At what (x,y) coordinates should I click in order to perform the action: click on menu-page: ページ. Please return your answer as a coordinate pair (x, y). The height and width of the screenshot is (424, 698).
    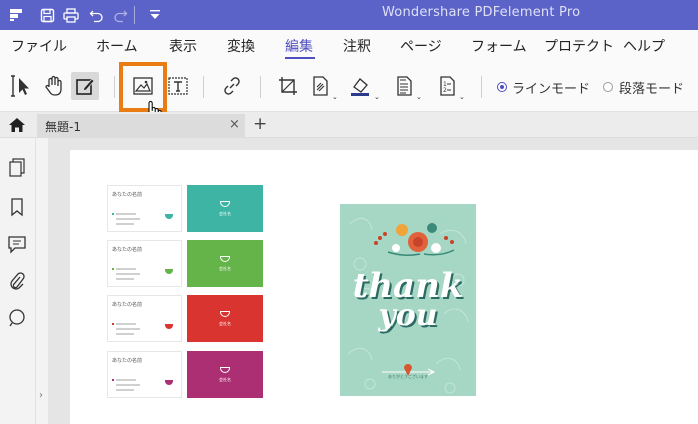
    Looking at the image, I should click on (421, 46).